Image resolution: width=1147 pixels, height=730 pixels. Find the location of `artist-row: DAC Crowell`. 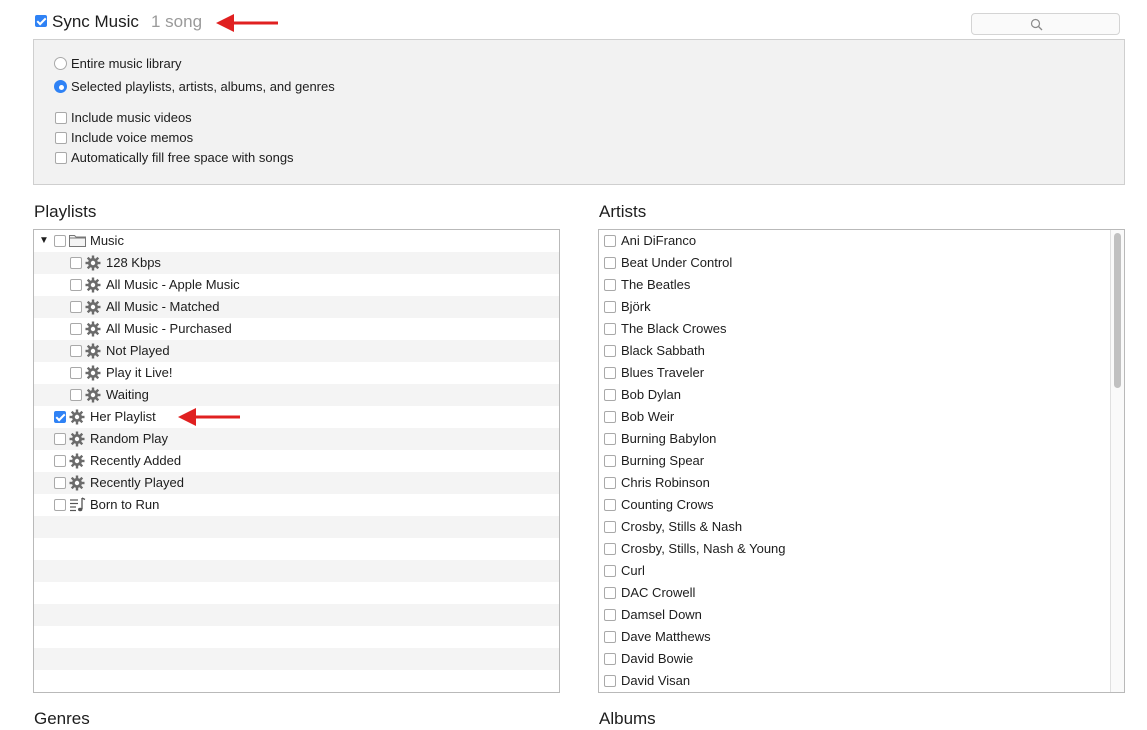

artist-row: DAC Crowell is located at coordinates (854, 593).